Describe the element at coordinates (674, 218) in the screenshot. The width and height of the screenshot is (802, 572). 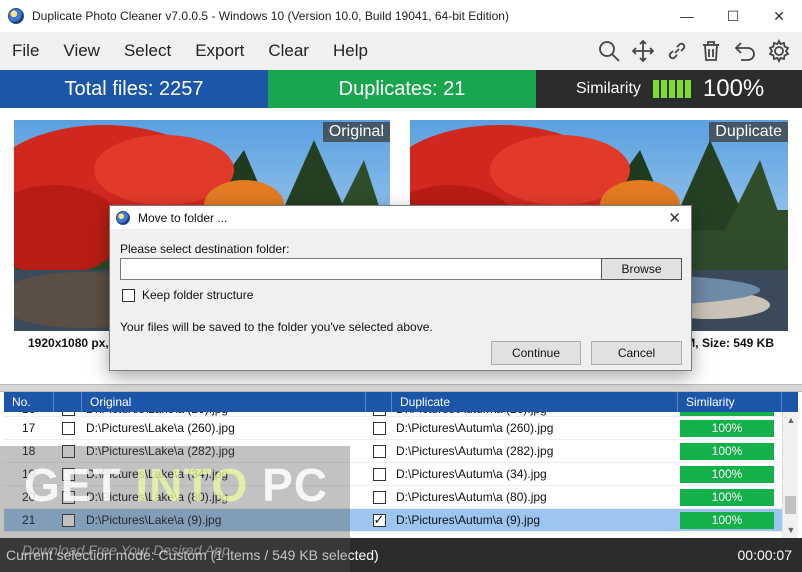
I see `dialog-close-button: ✕` at that location.